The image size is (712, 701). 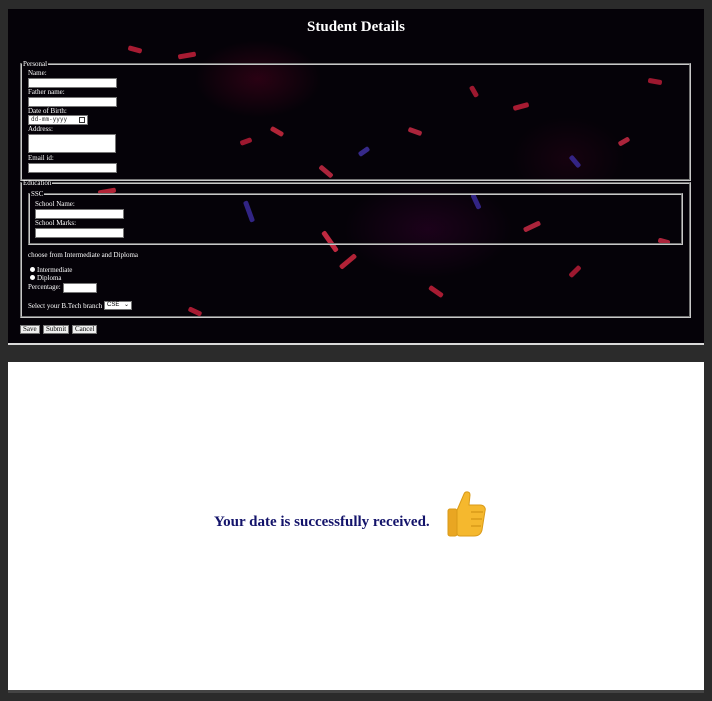 What do you see at coordinates (32, 277) in the screenshot?
I see `diploma-radio` at bounding box center [32, 277].